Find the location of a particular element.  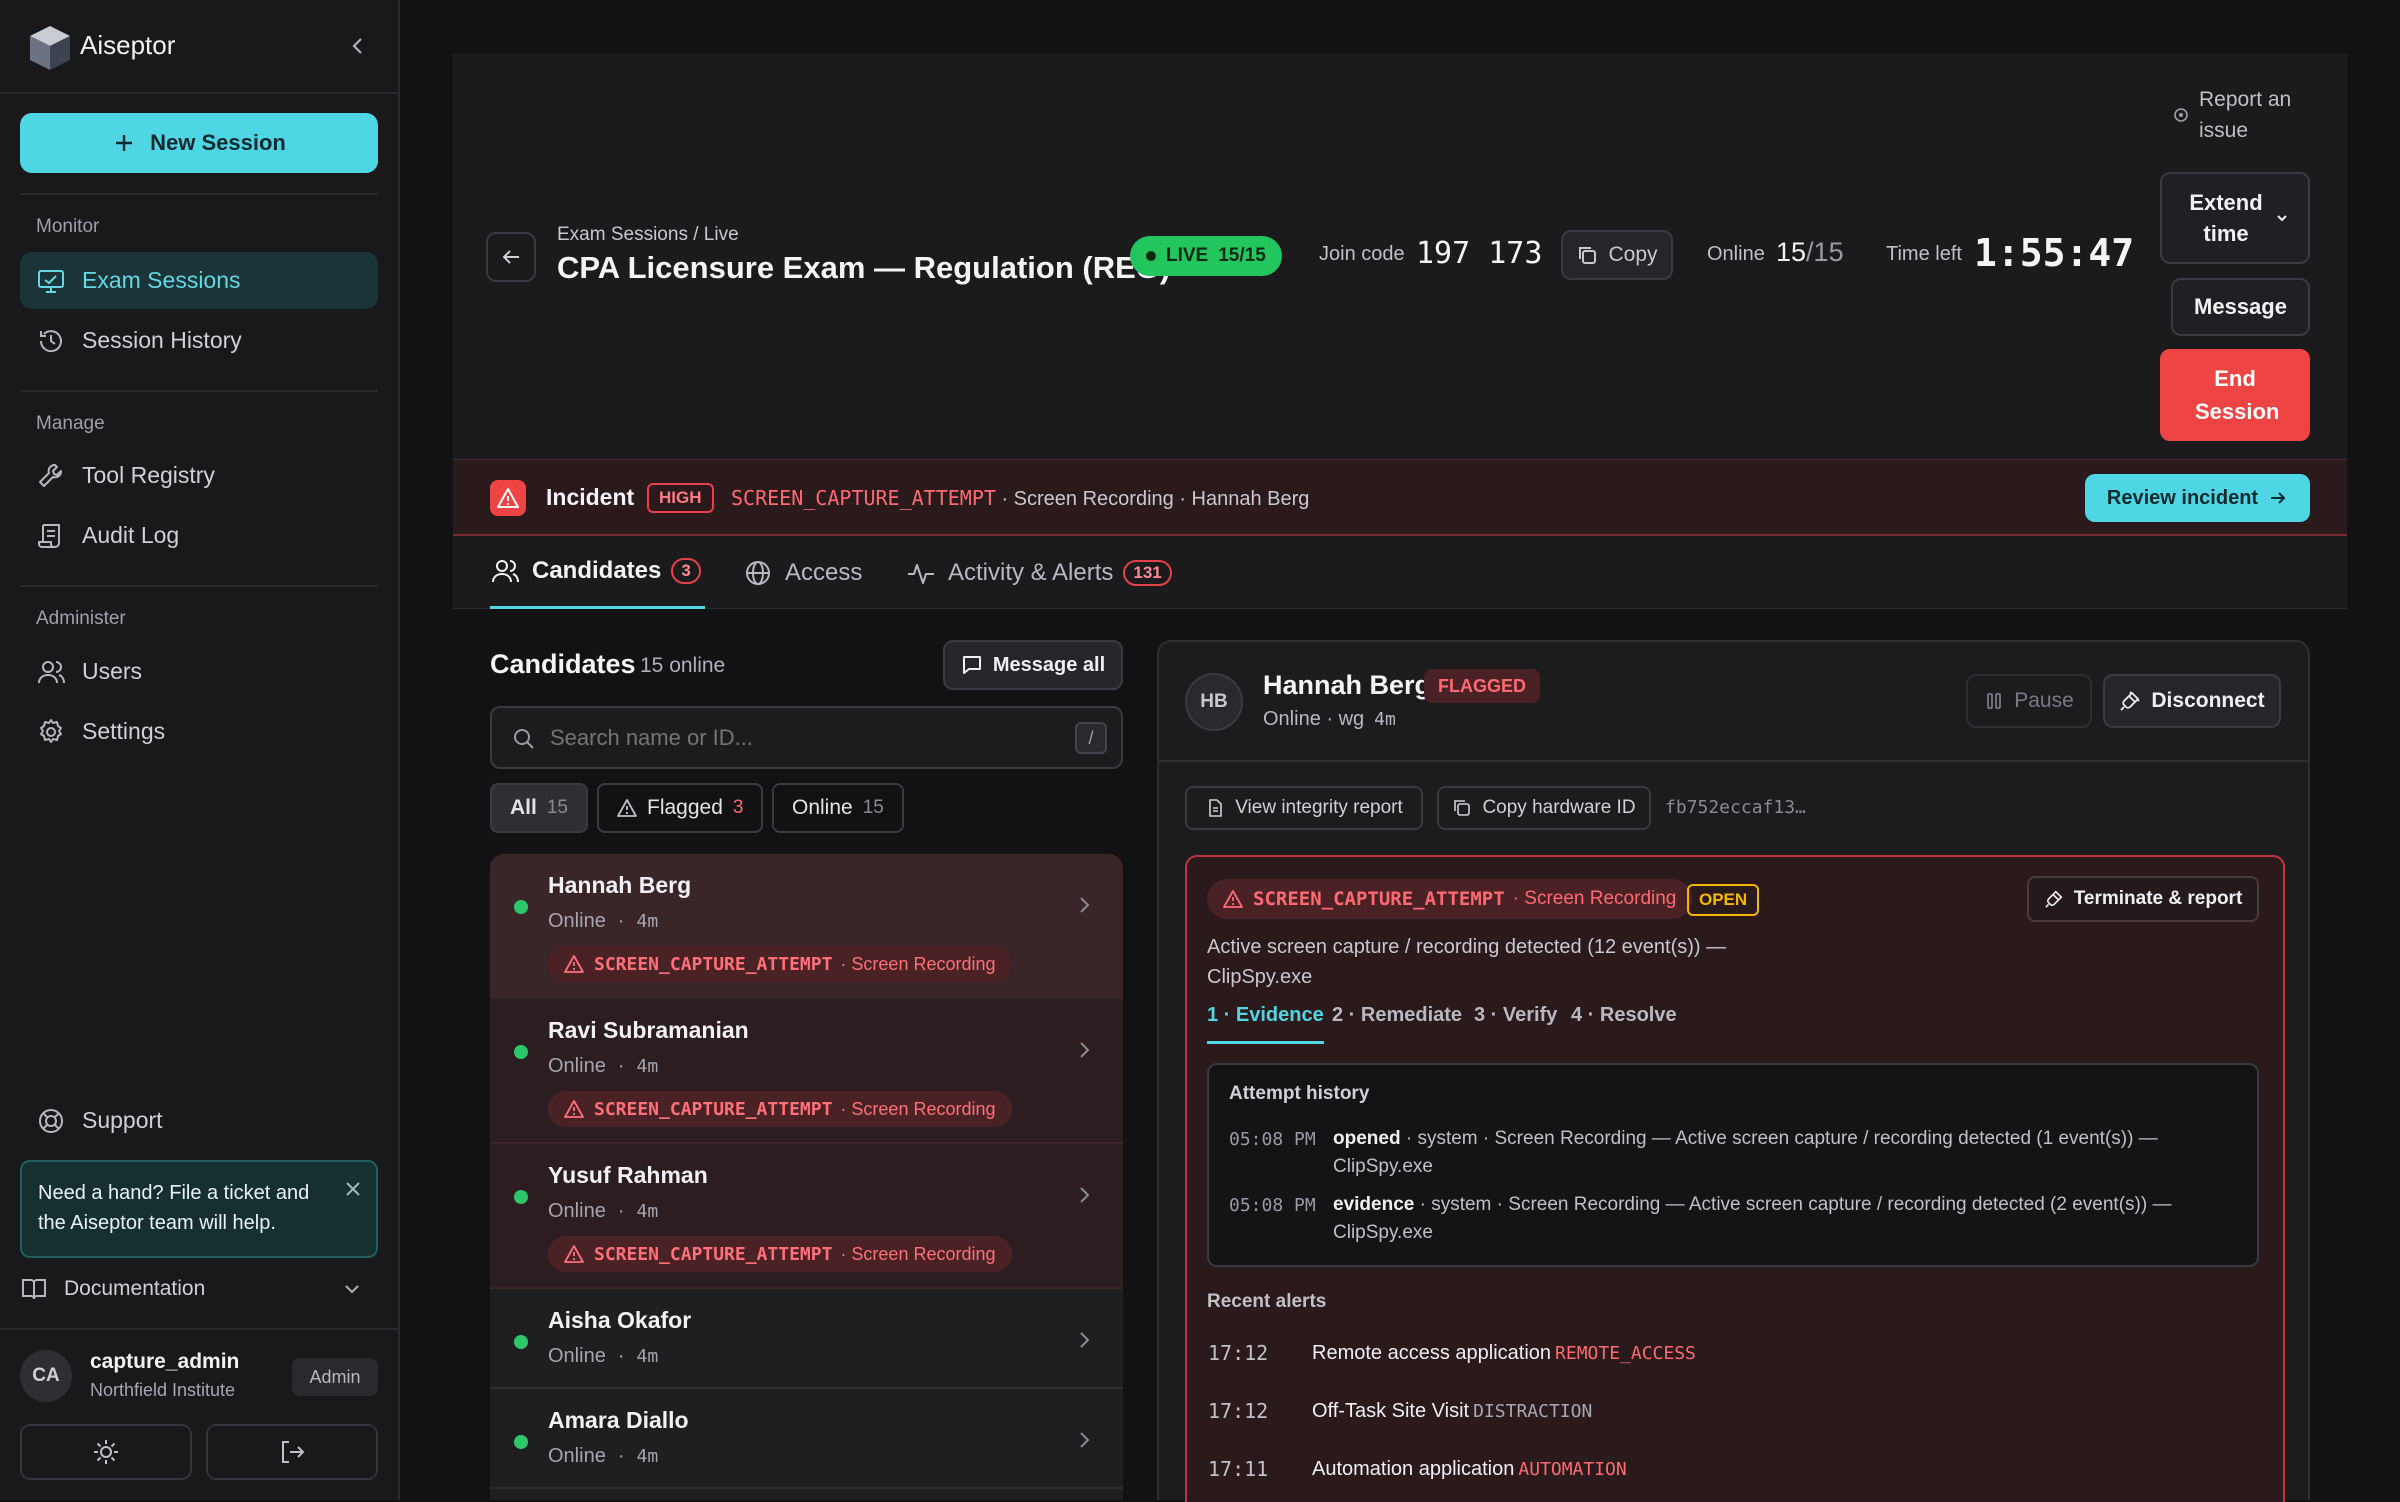

pause-icon is located at coordinates (1994, 701).